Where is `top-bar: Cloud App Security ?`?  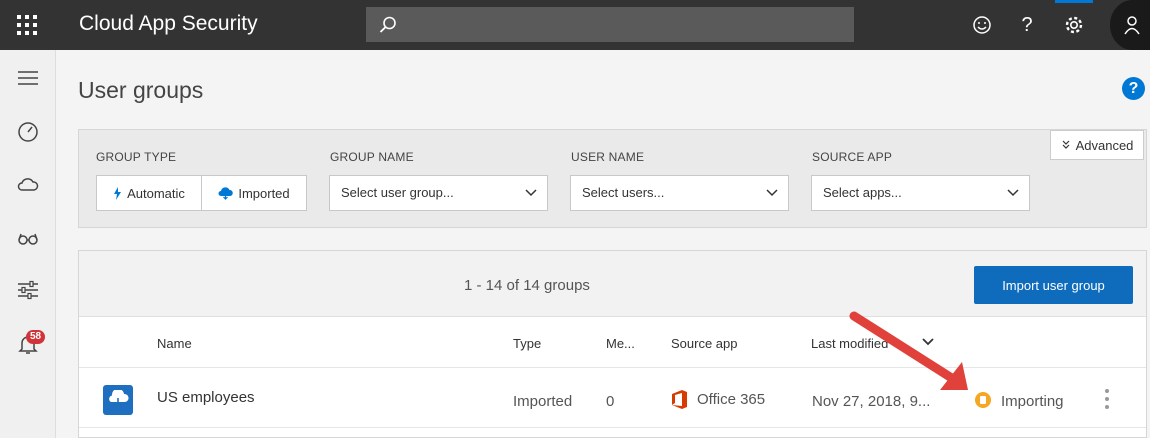
top-bar: Cloud App Security ? is located at coordinates (575, 25).